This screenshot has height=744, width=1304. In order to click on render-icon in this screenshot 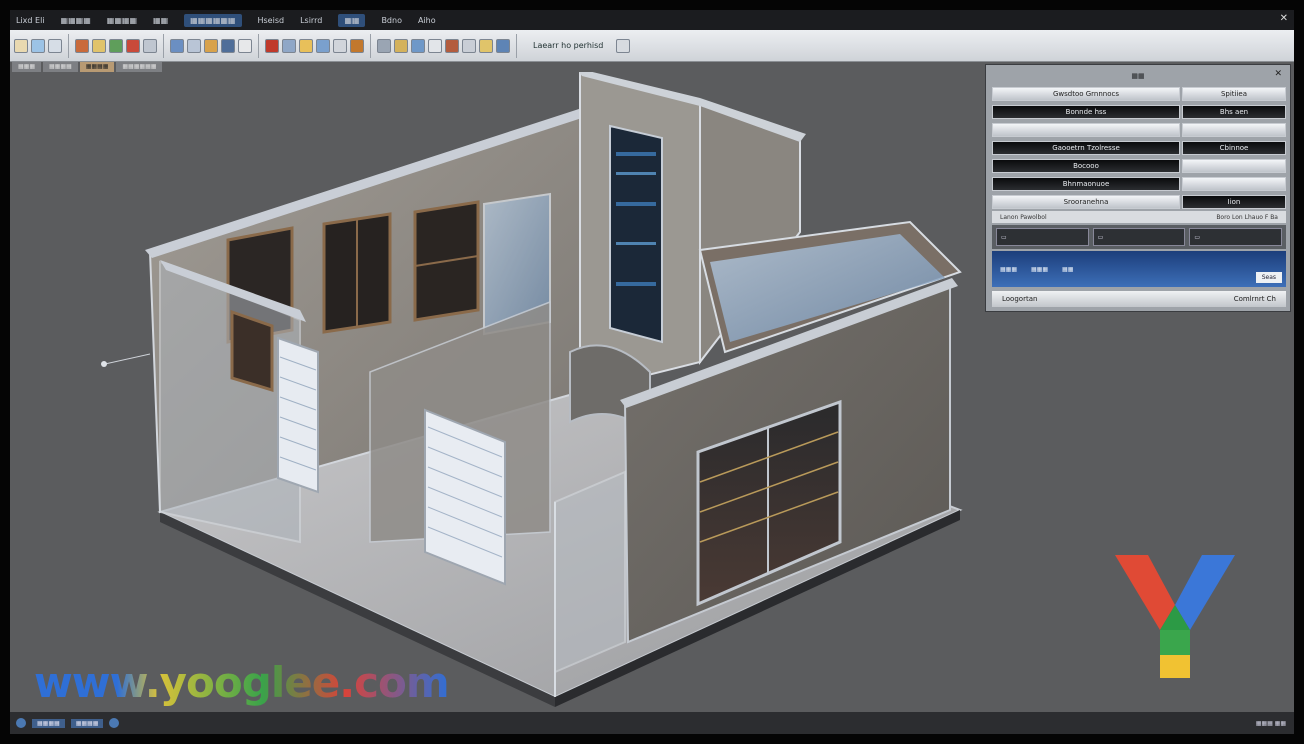, I will do `click(211, 45)`.